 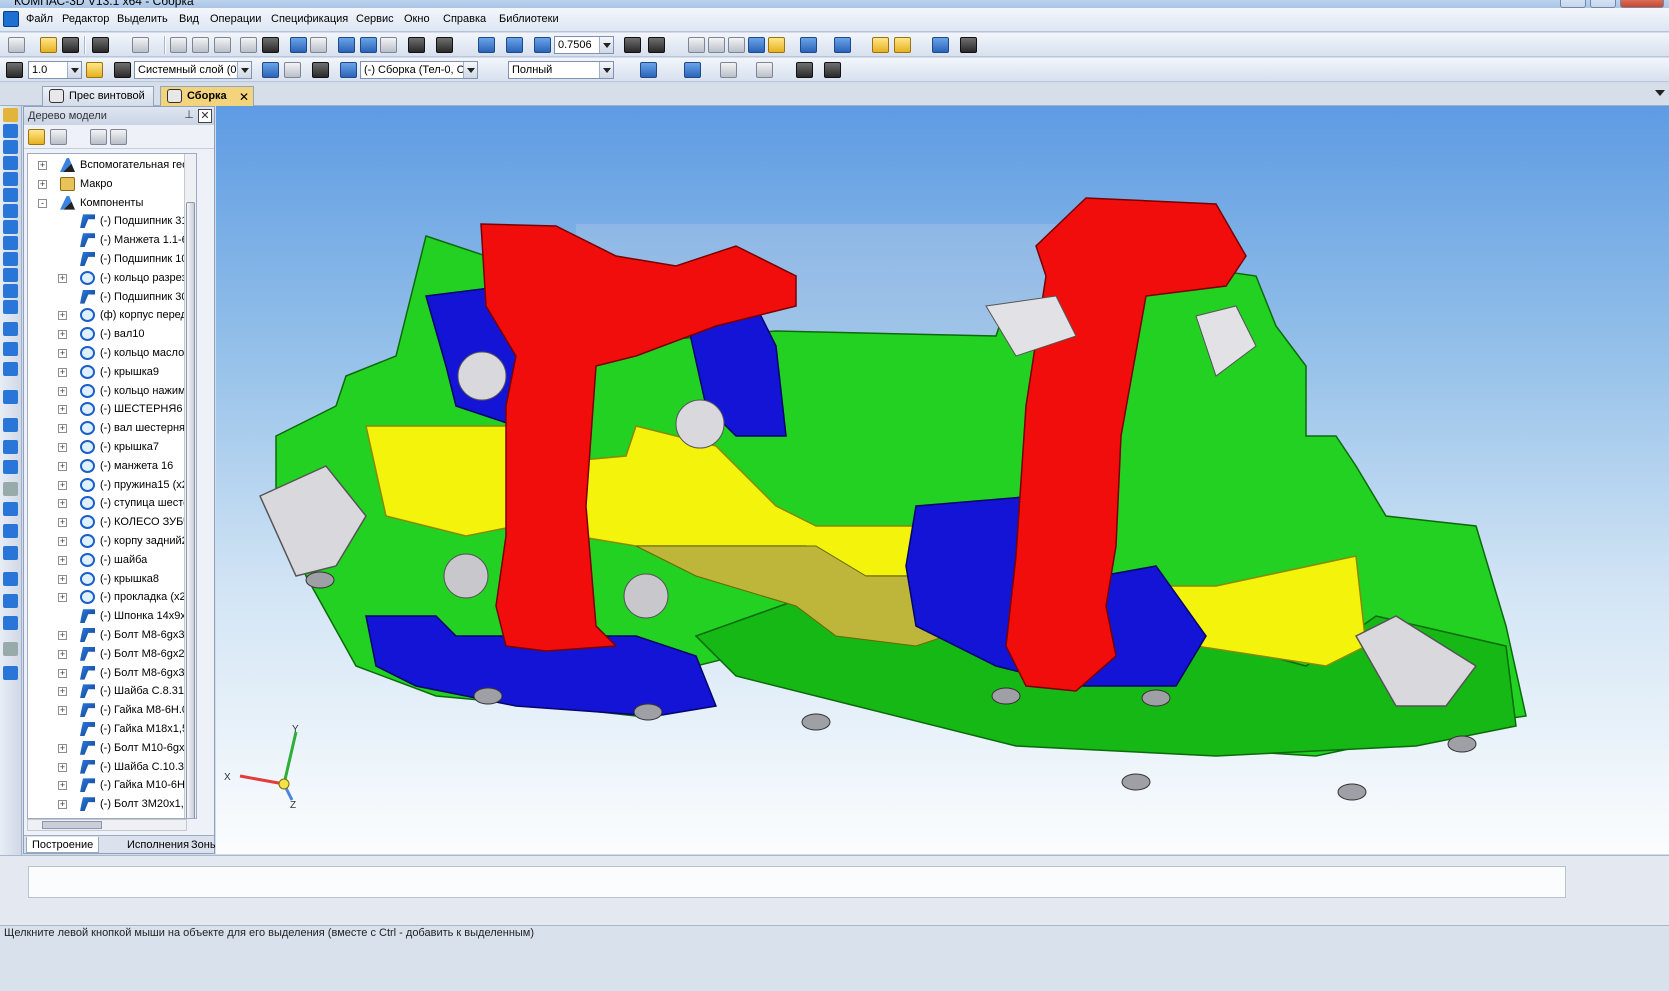 I want to click on zoom-icon, so click(x=542, y=45).